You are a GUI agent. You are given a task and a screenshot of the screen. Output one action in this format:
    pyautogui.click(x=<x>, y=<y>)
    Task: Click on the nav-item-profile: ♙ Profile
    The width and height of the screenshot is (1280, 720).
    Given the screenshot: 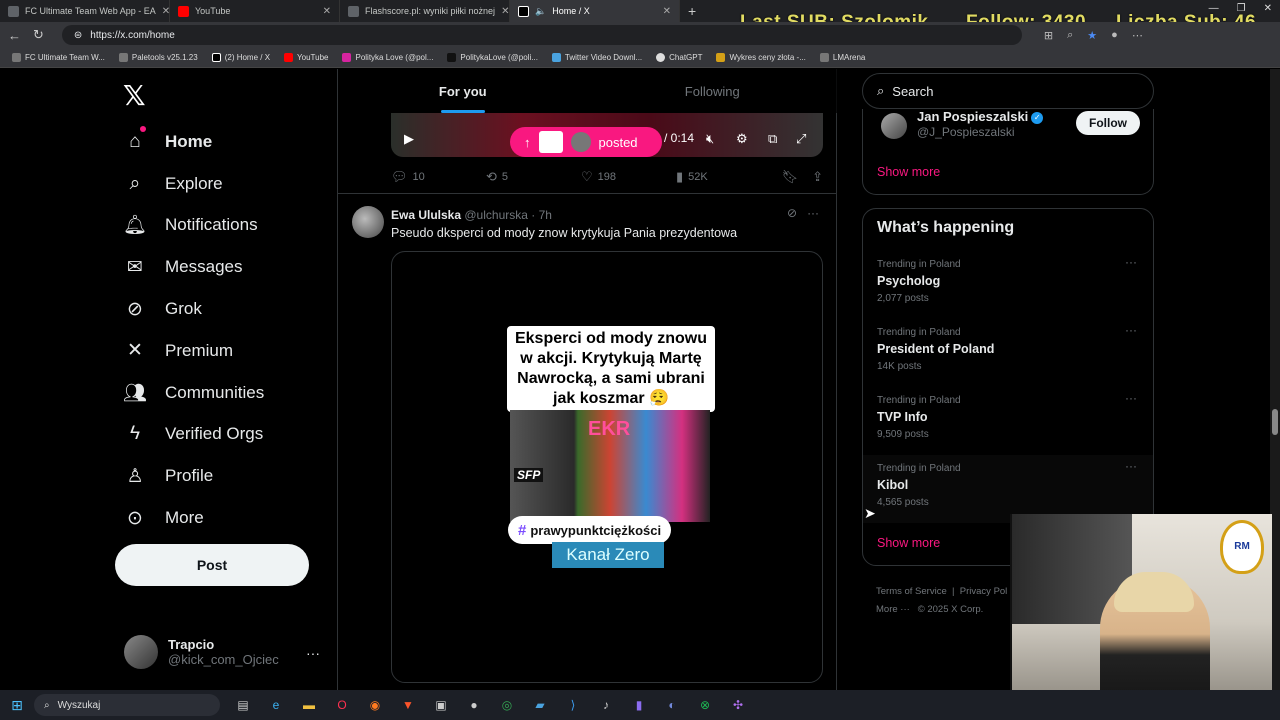 What is the action you would take?
    pyautogui.click(x=193, y=476)
    